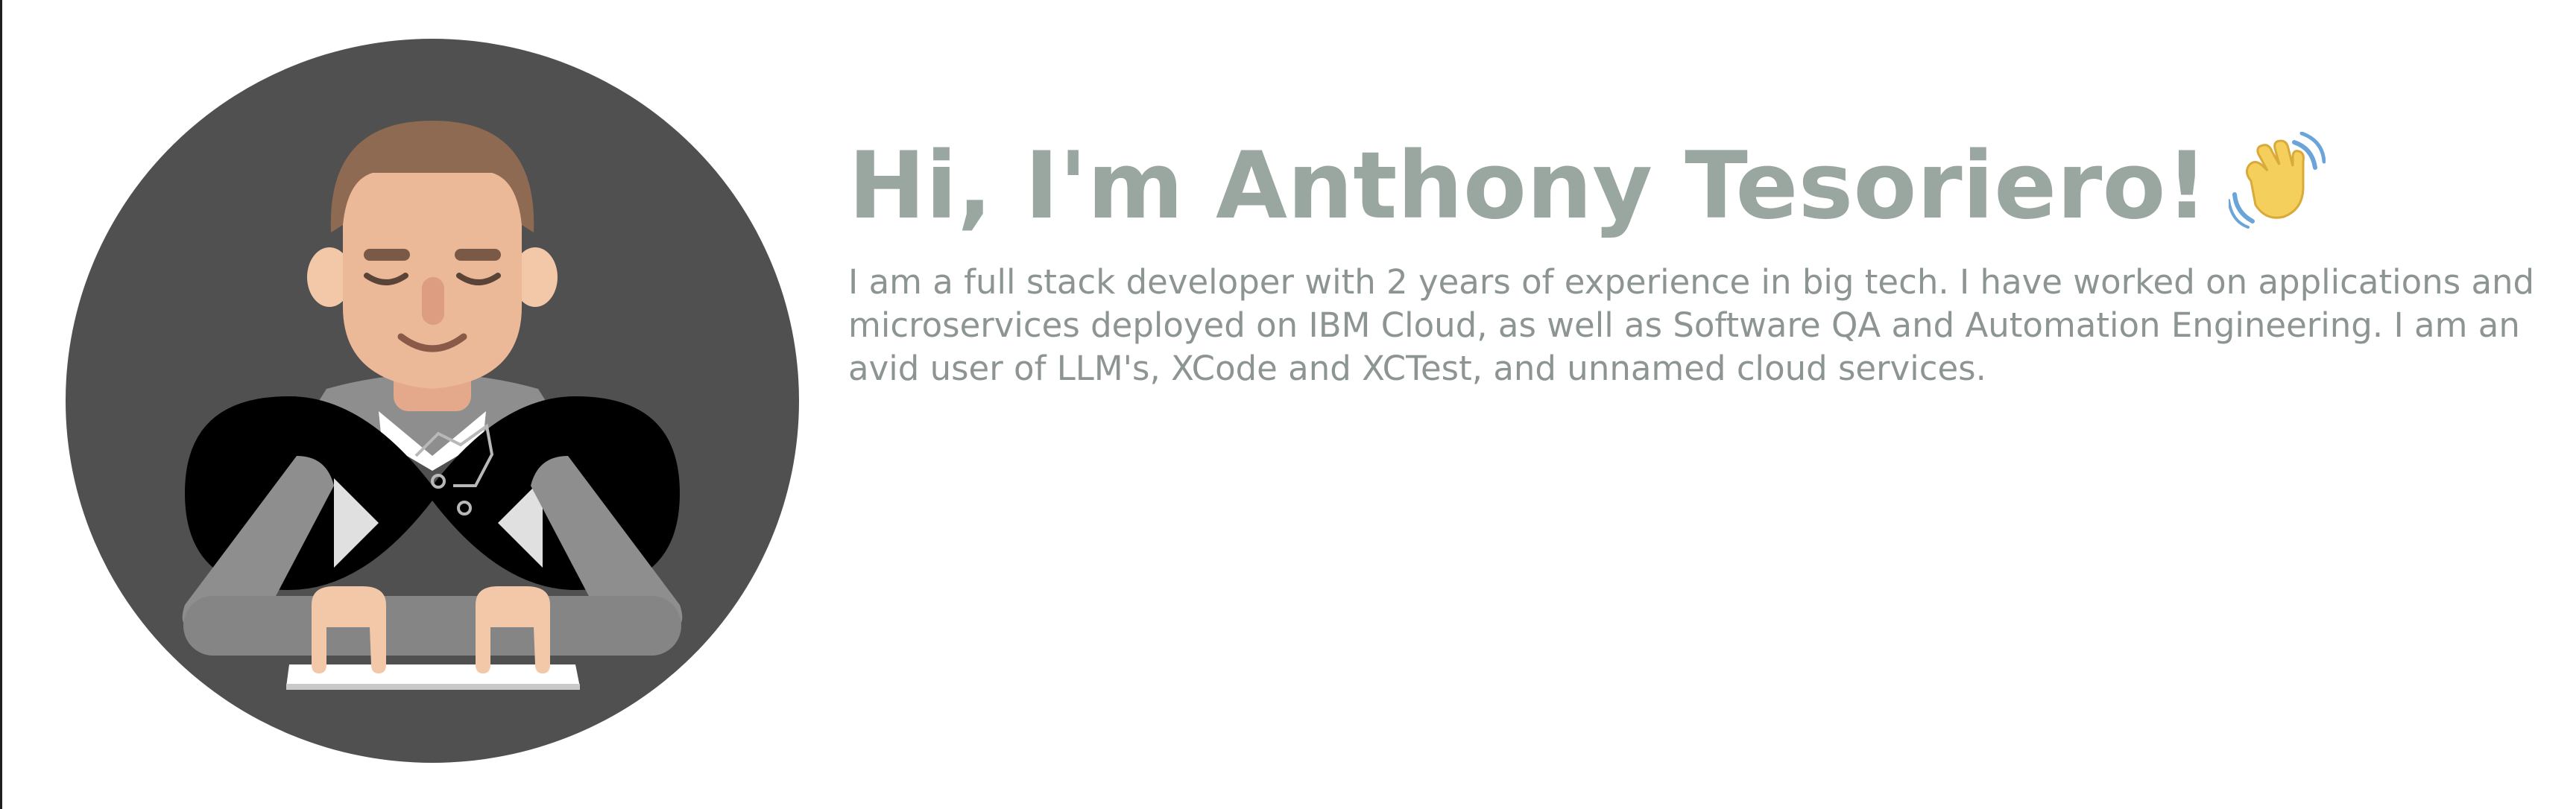 The image size is (2576, 809). What do you see at coordinates (2276, 180) in the screenshot?
I see `waving-hand-icon` at bounding box center [2276, 180].